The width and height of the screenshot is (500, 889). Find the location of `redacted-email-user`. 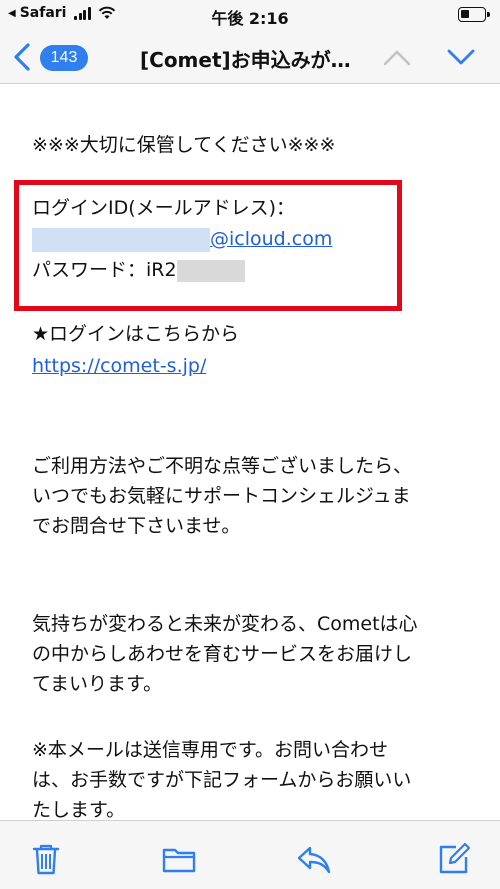

redacted-email-user is located at coordinates (121, 239).